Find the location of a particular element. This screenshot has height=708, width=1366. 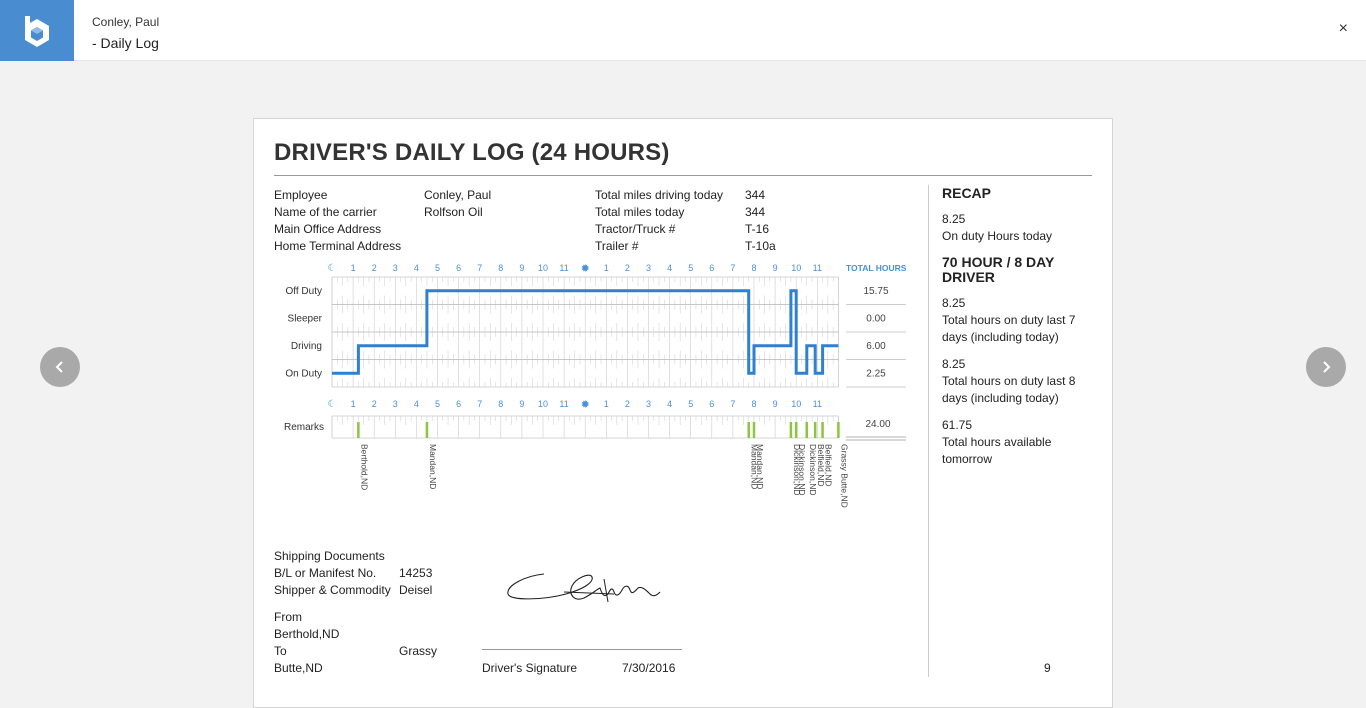

tractor-label: Tractor/Truck # is located at coordinates (635, 229).